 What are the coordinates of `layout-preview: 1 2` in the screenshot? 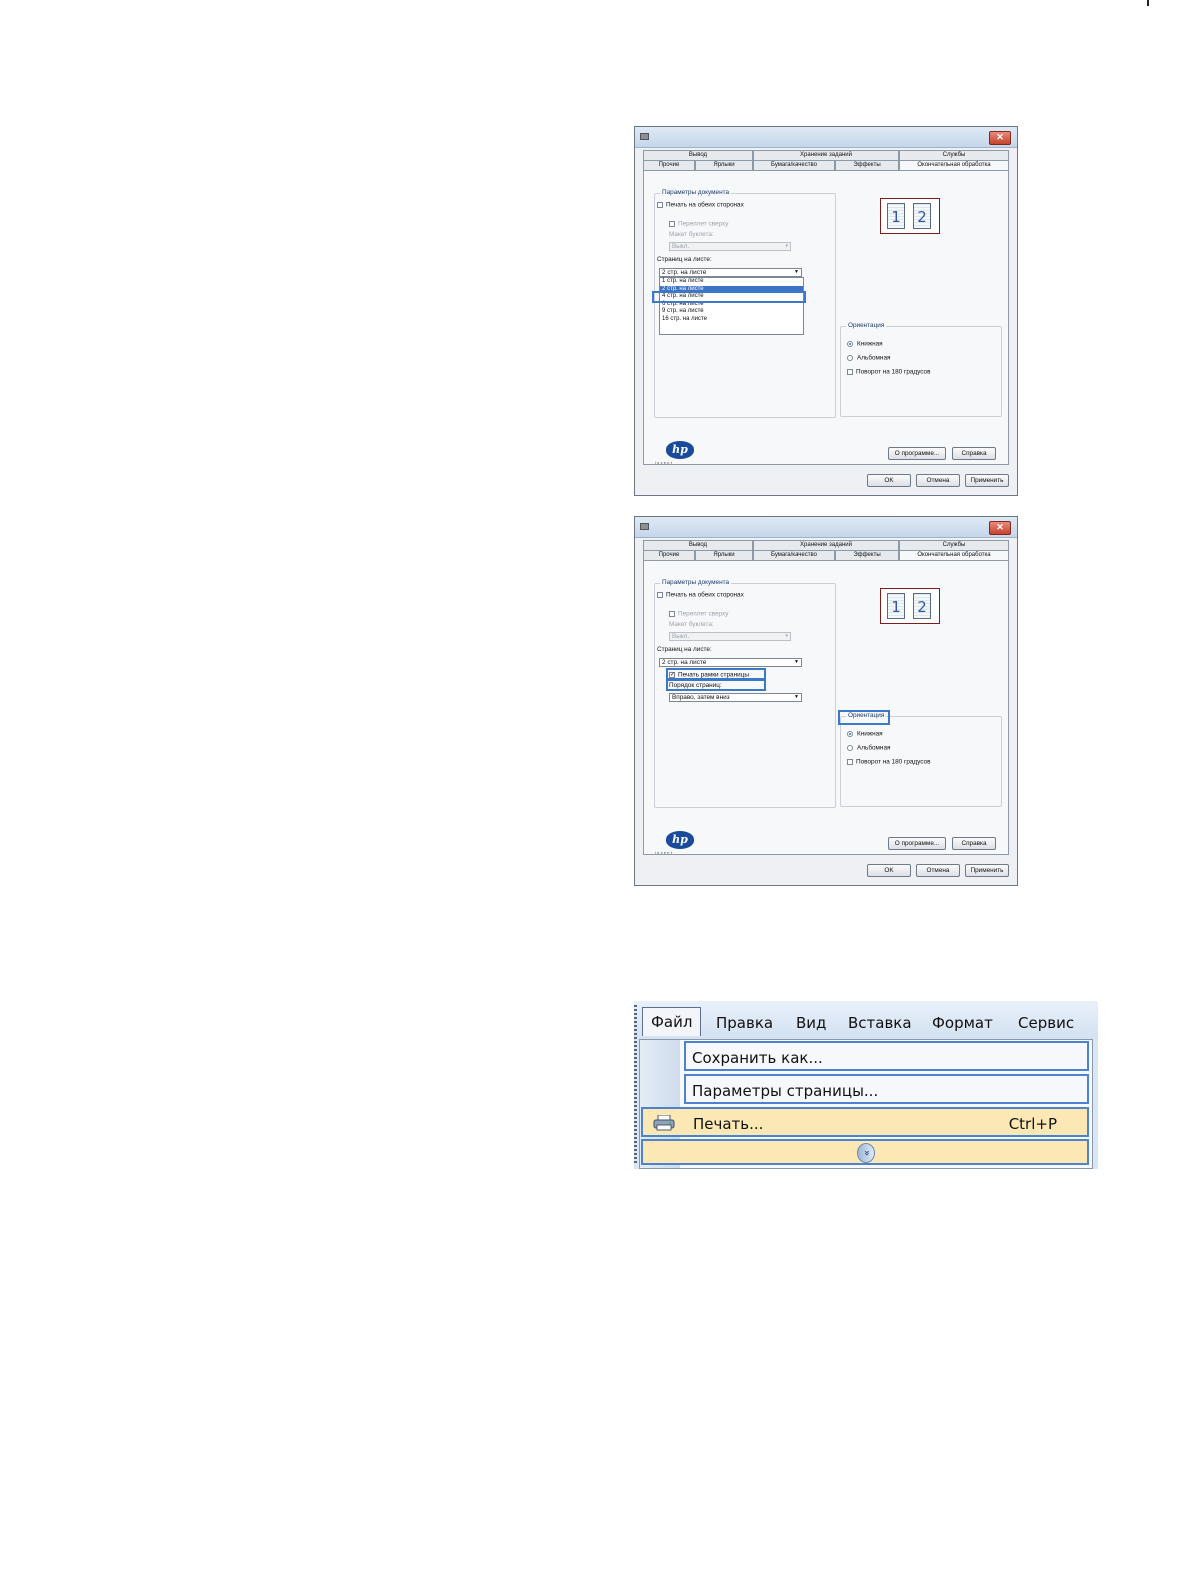 It's located at (910, 216).